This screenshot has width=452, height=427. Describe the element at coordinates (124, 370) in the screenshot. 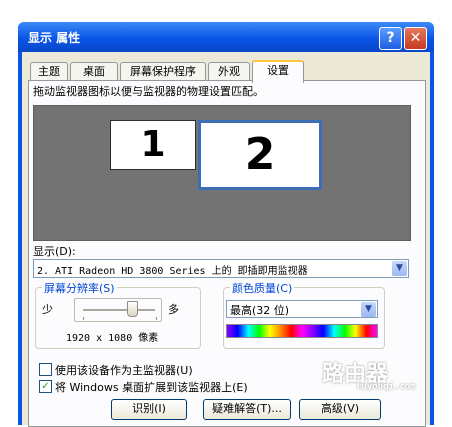

I see `primary-monitor-label: 使用该设备作为主监视器(U)` at that location.